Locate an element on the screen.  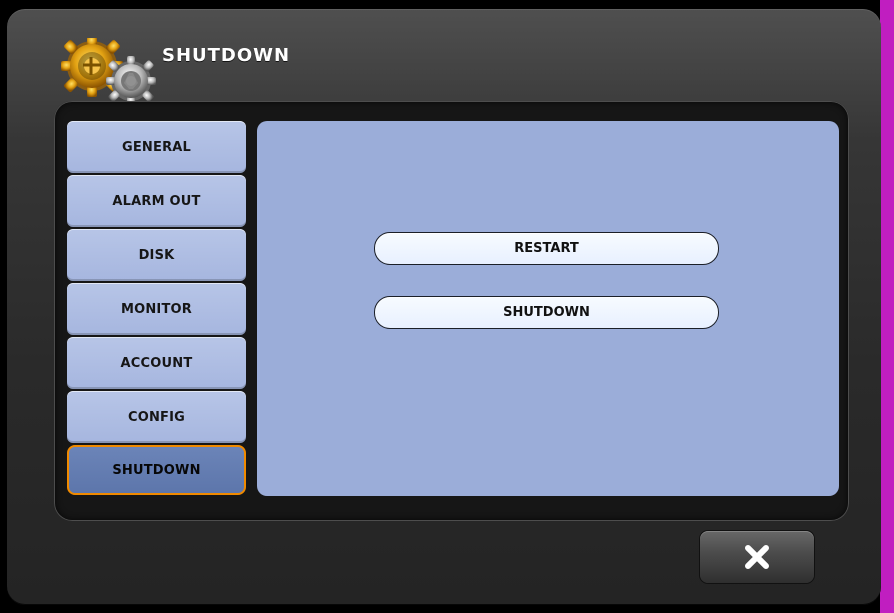
sidebar-item-monitor: MONITOR is located at coordinates (156, 309).